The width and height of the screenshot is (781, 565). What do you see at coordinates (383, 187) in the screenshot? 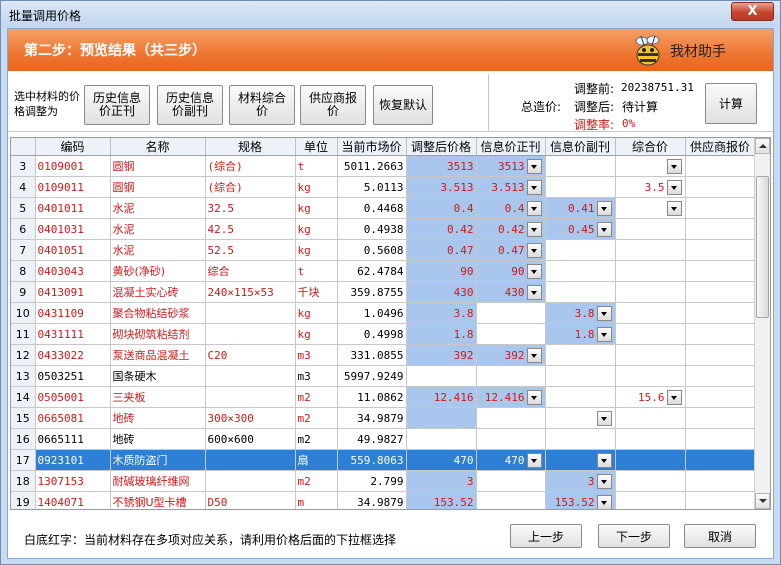
I see `table-row: 4 0109011 圆钢 (综合) kg 5.0113 3.513 3.513 3.5` at bounding box center [383, 187].